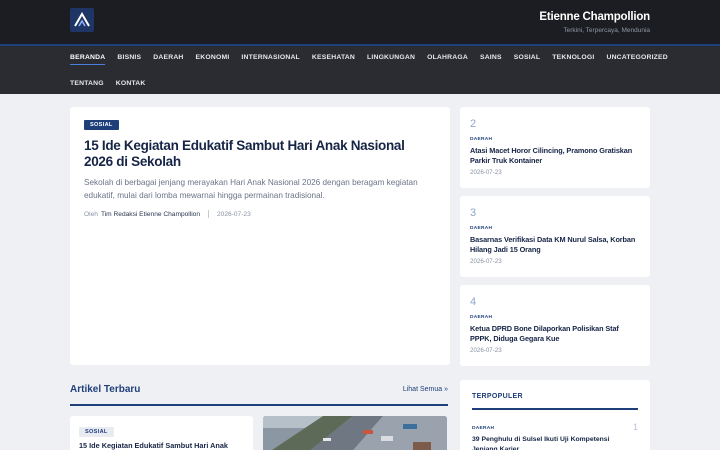 The image size is (720, 450). I want to click on nav-item-kesehatan: KESEHATAN, so click(333, 59).